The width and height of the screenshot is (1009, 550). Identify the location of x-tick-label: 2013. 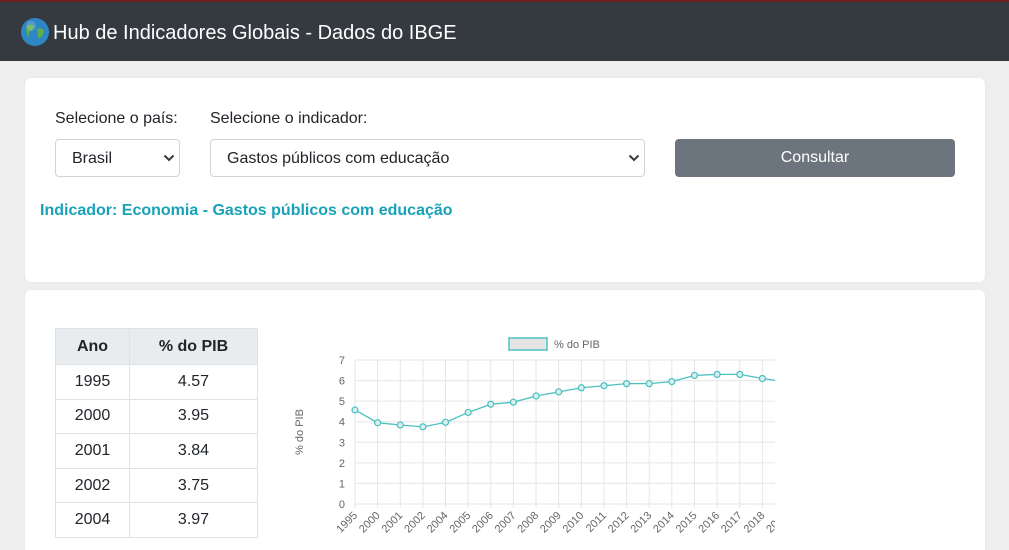
(642, 523).